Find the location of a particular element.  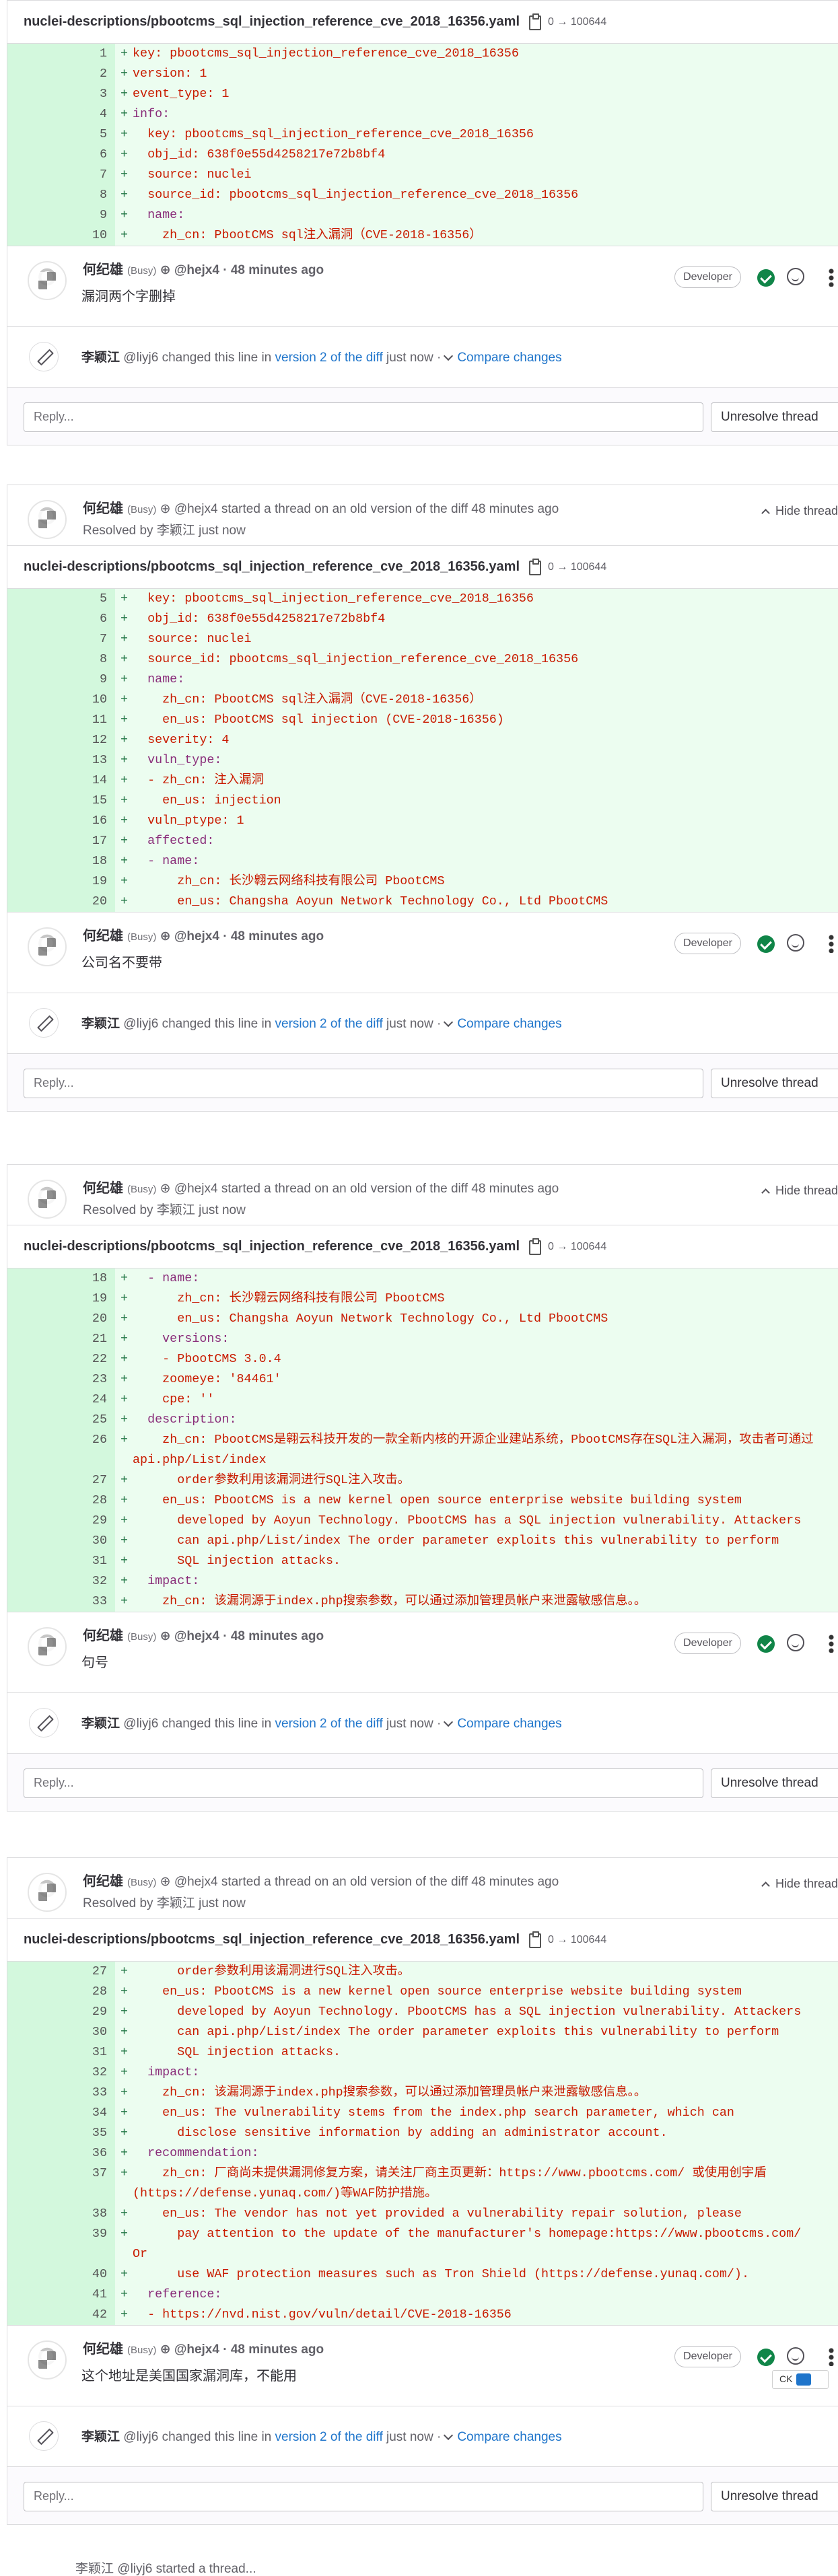

line-number: 35 is located at coordinates (61, 2133).